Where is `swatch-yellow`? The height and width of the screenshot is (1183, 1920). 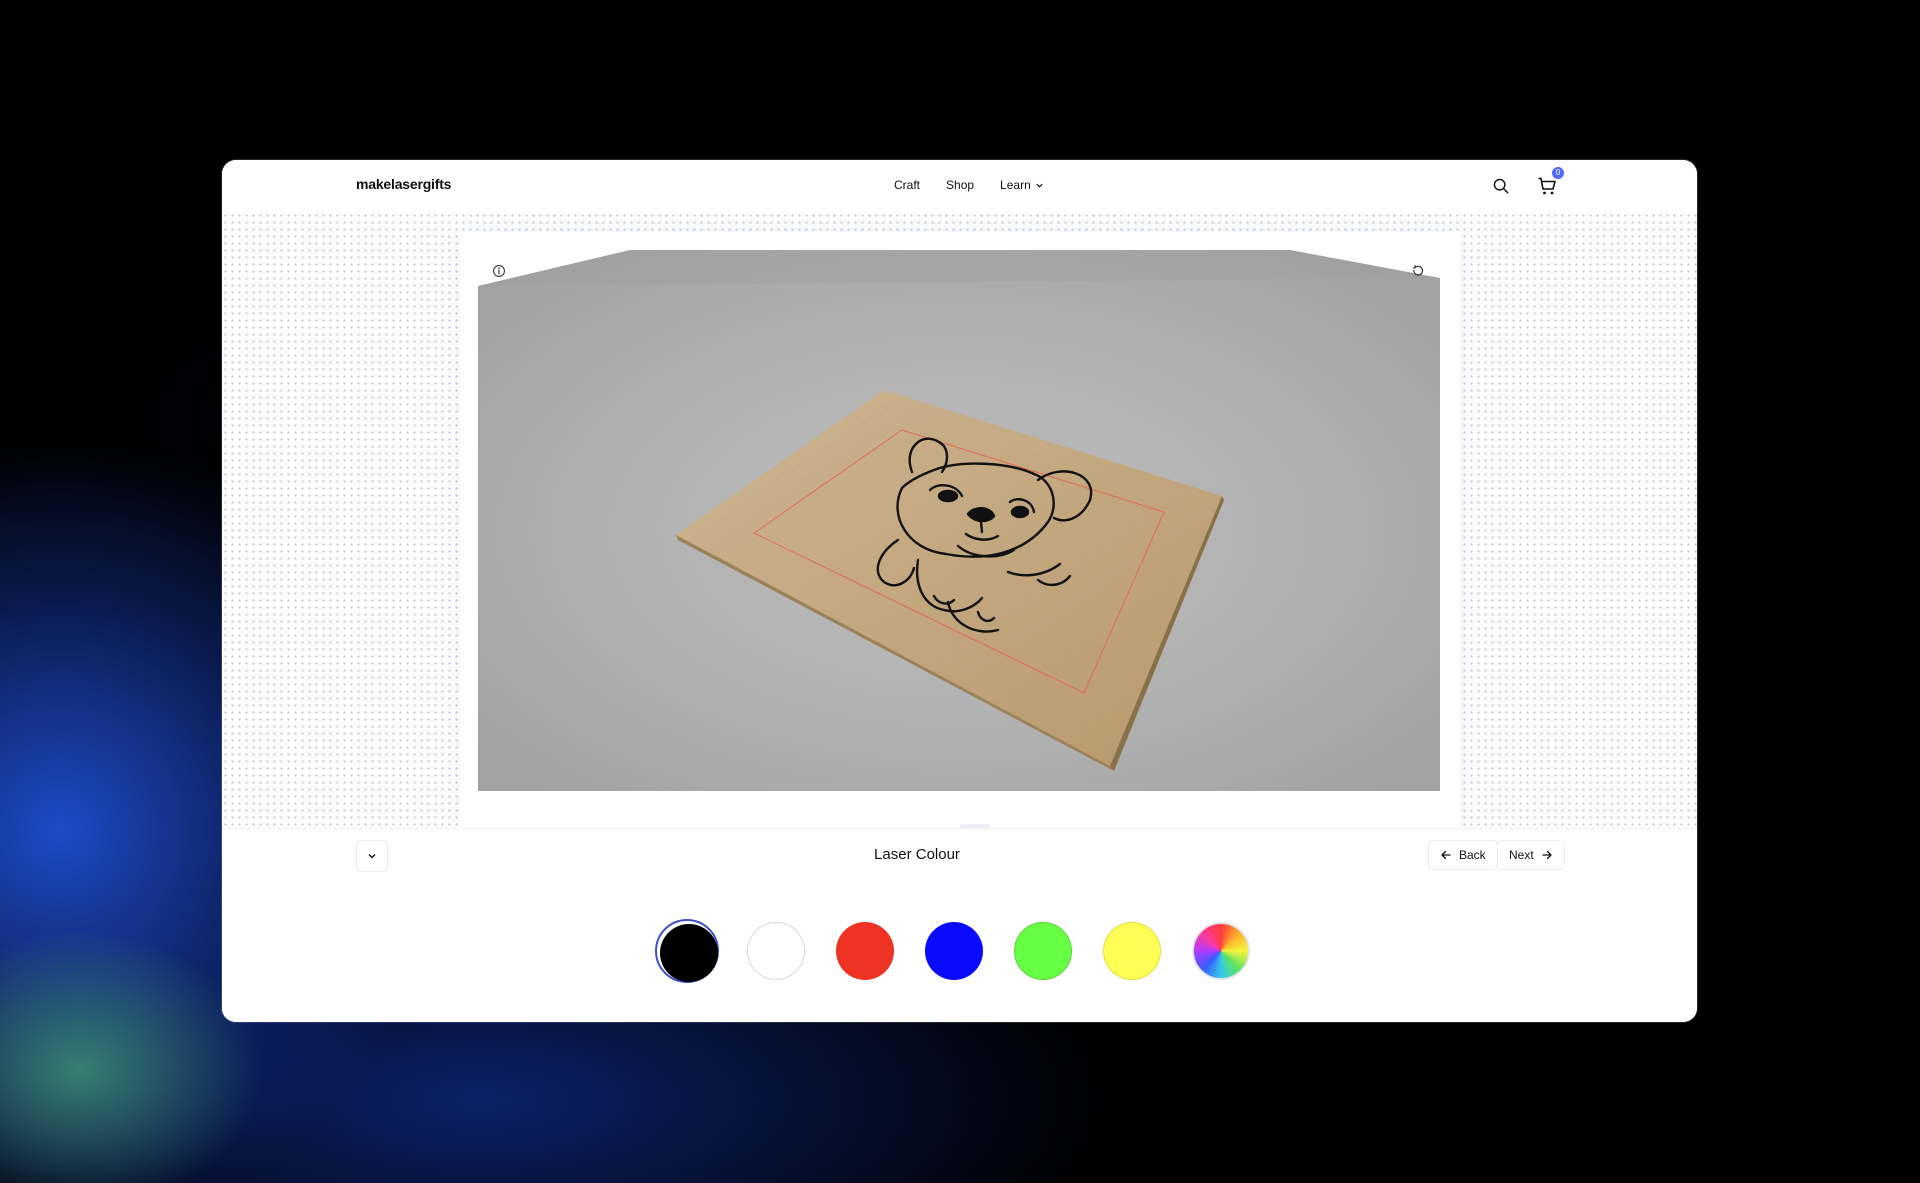
swatch-yellow is located at coordinates (1132, 951).